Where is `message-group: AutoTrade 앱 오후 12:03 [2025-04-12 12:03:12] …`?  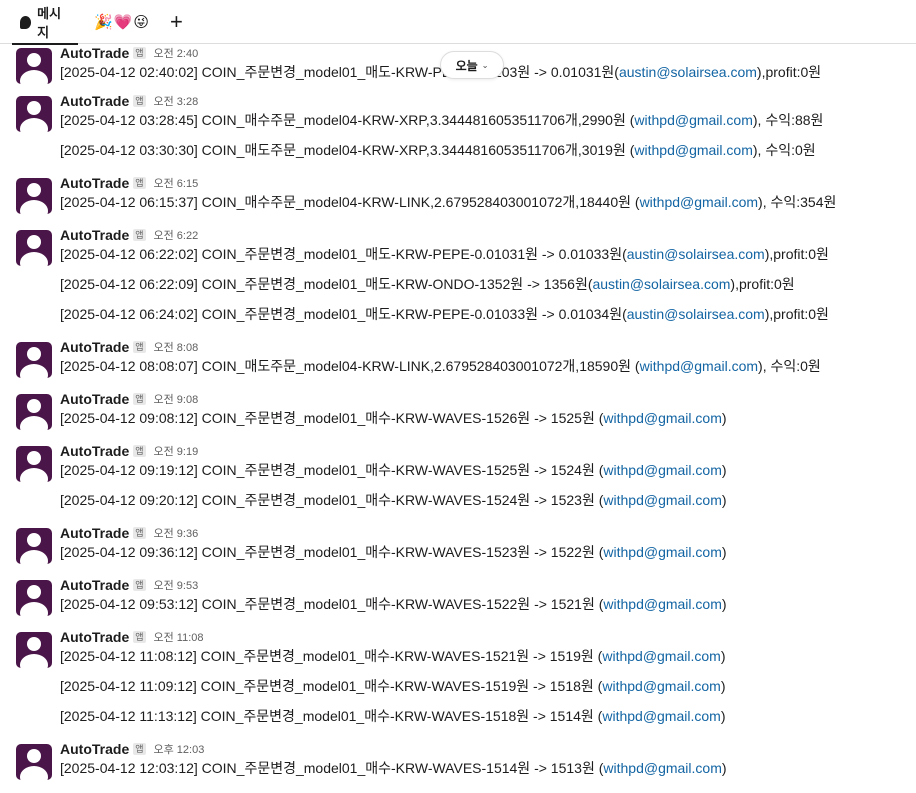 message-group: AutoTrade 앱 오후 12:03 [2025-04-12 12:03:12] … is located at coordinates (458, 765).